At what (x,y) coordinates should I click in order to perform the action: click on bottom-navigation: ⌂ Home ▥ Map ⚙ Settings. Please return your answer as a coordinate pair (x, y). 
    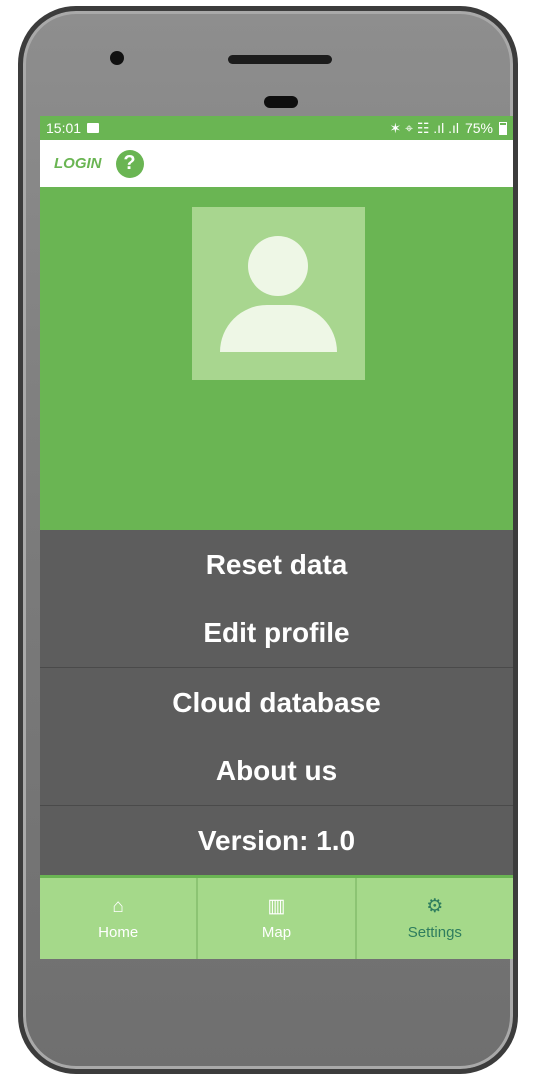
    Looking at the image, I should click on (276, 918).